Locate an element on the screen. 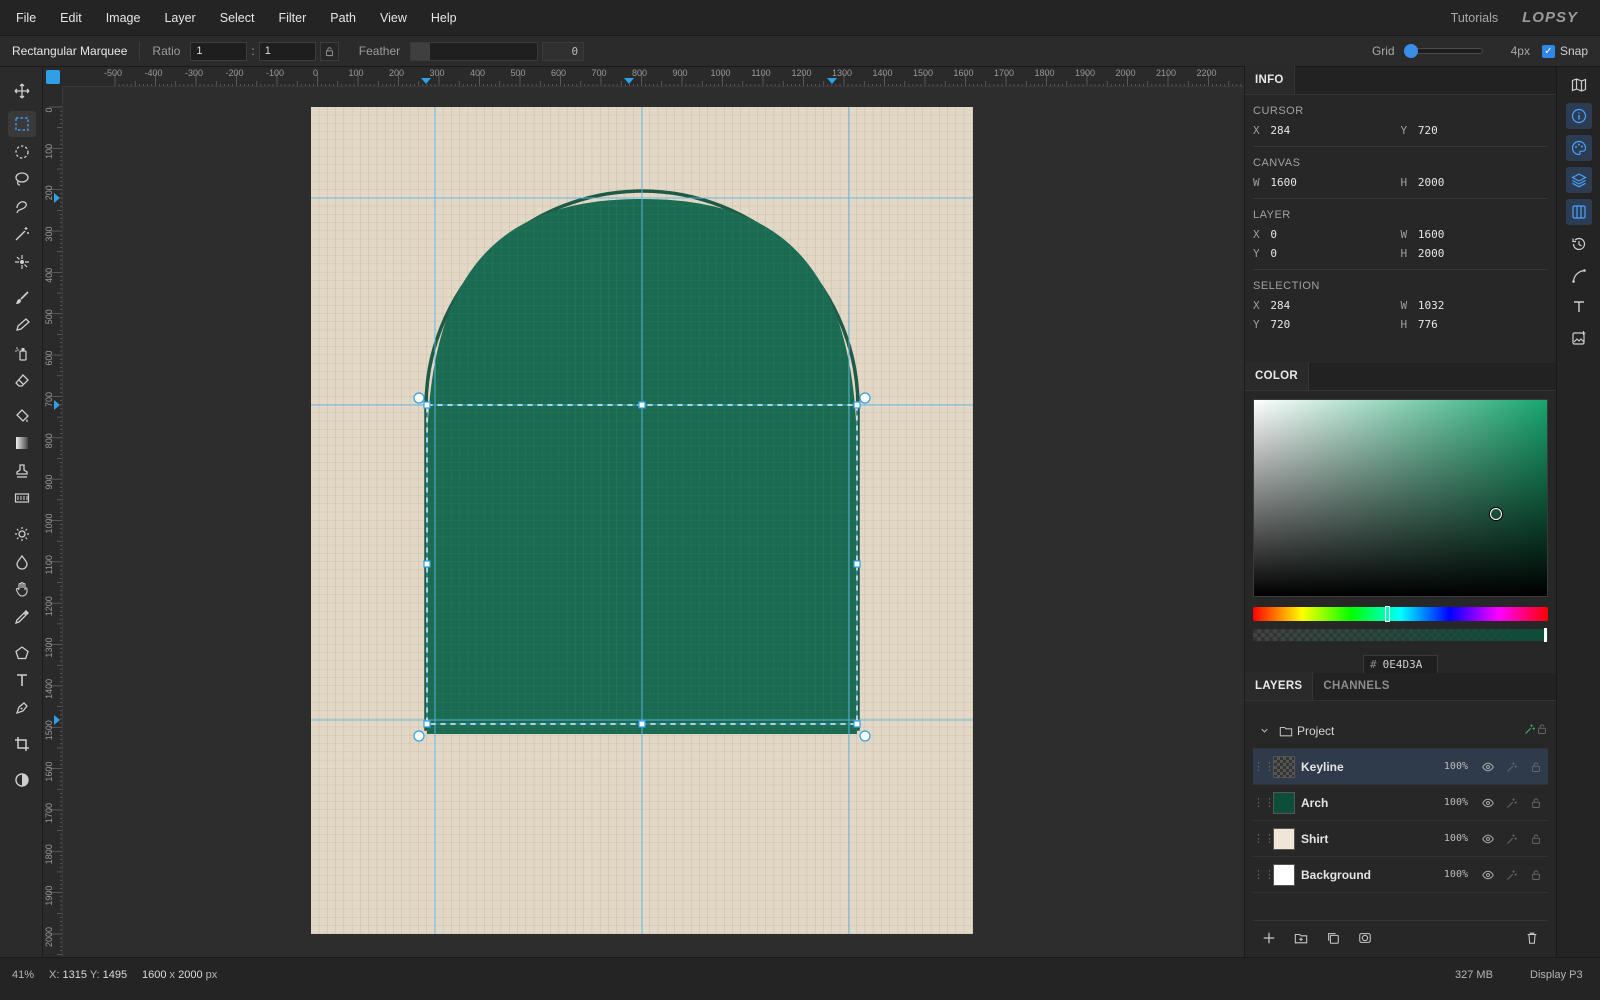  layer-row-keyline: ⋮⋮ Keyline 100% is located at coordinates (1400, 767).